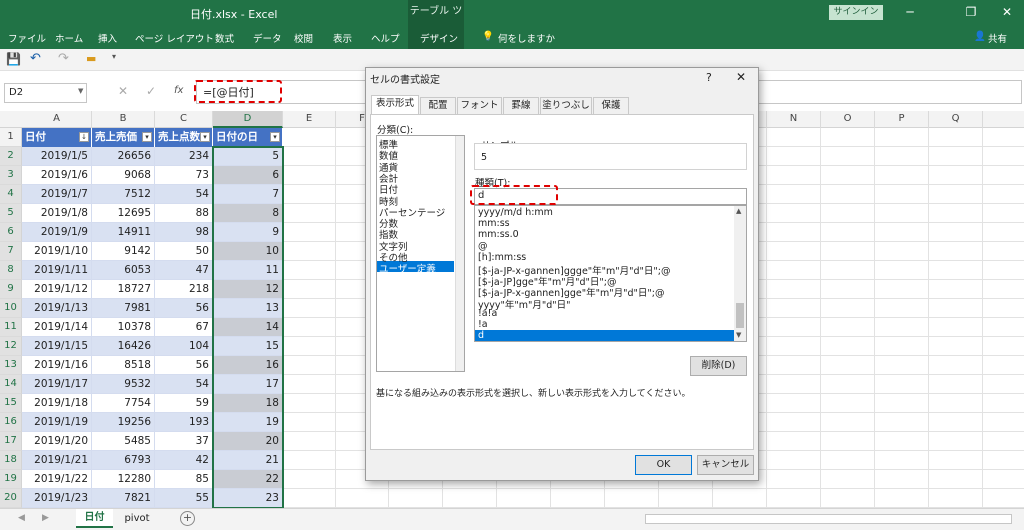 The height and width of the screenshot is (530, 1024). I want to click on table-cell: 104, so click(184, 346).